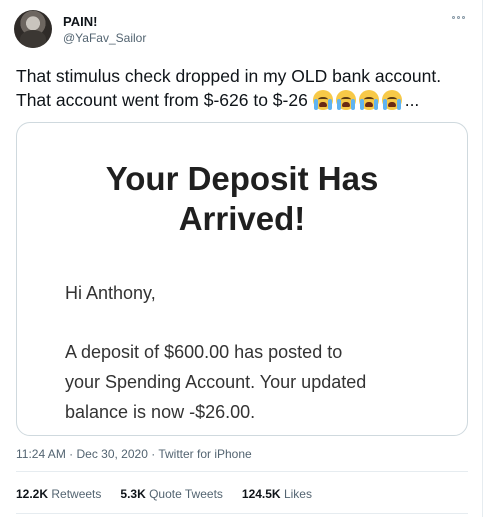 Image resolution: width=483 pixels, height=517 pixels. What do you see at coordinates (242, 218) in the screenshot?
I see `card-title-line-2: Arrived!` at bounding box center [242, 218].